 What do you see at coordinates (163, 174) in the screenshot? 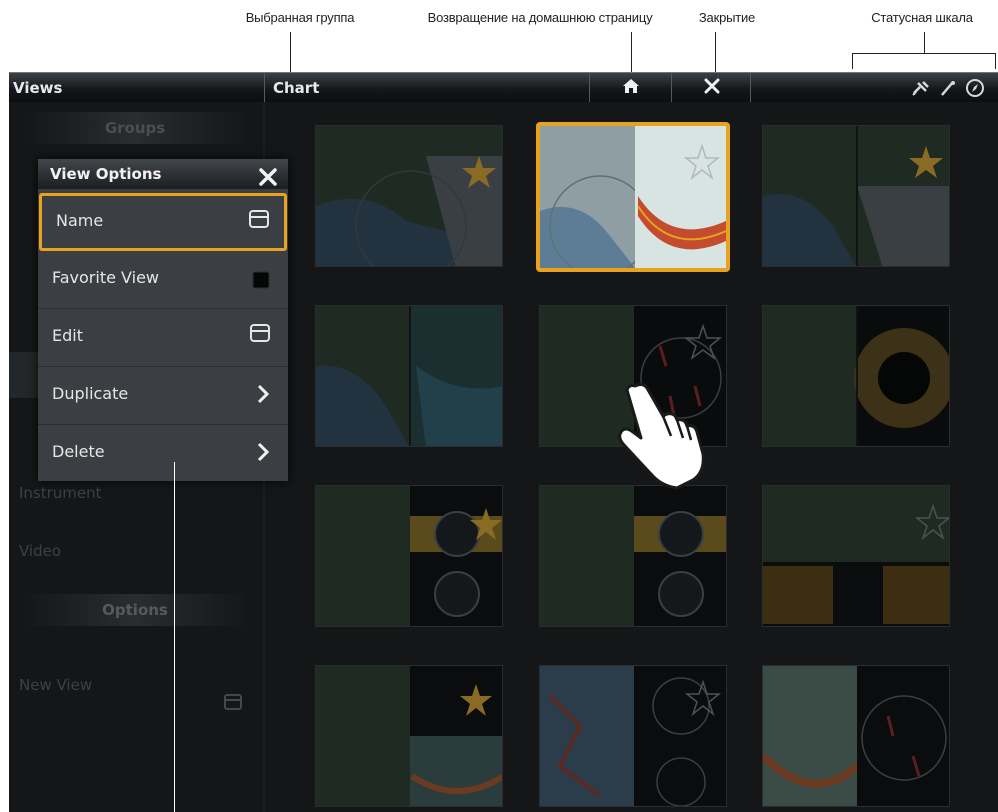
I see `dialog-header: View Options` at bounding box center [163, 174].